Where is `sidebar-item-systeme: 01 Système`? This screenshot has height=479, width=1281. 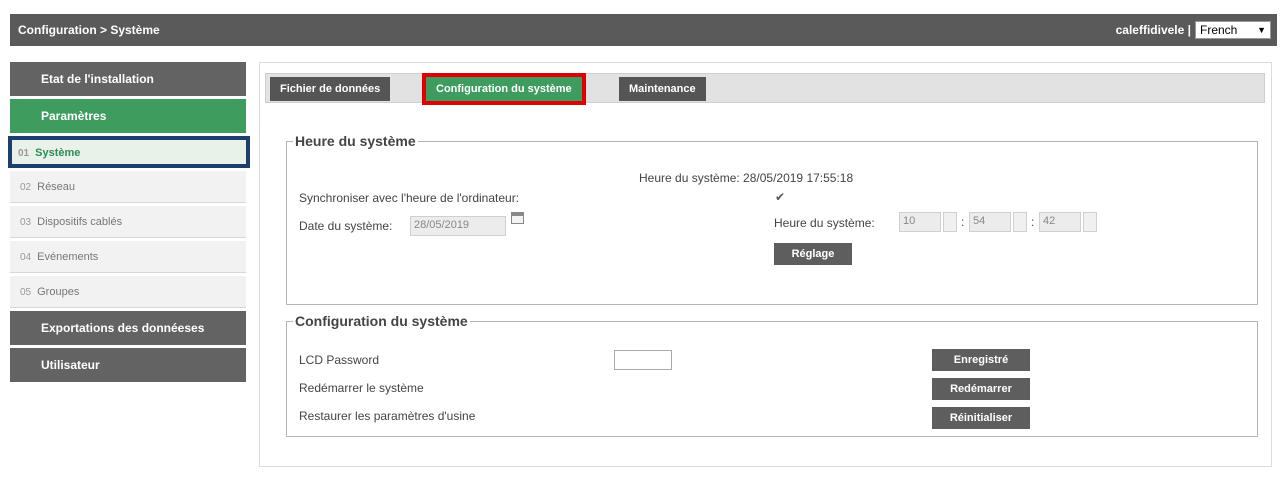
sidebar-item-systeme: 01 Système is located at coordinates (129, 152).